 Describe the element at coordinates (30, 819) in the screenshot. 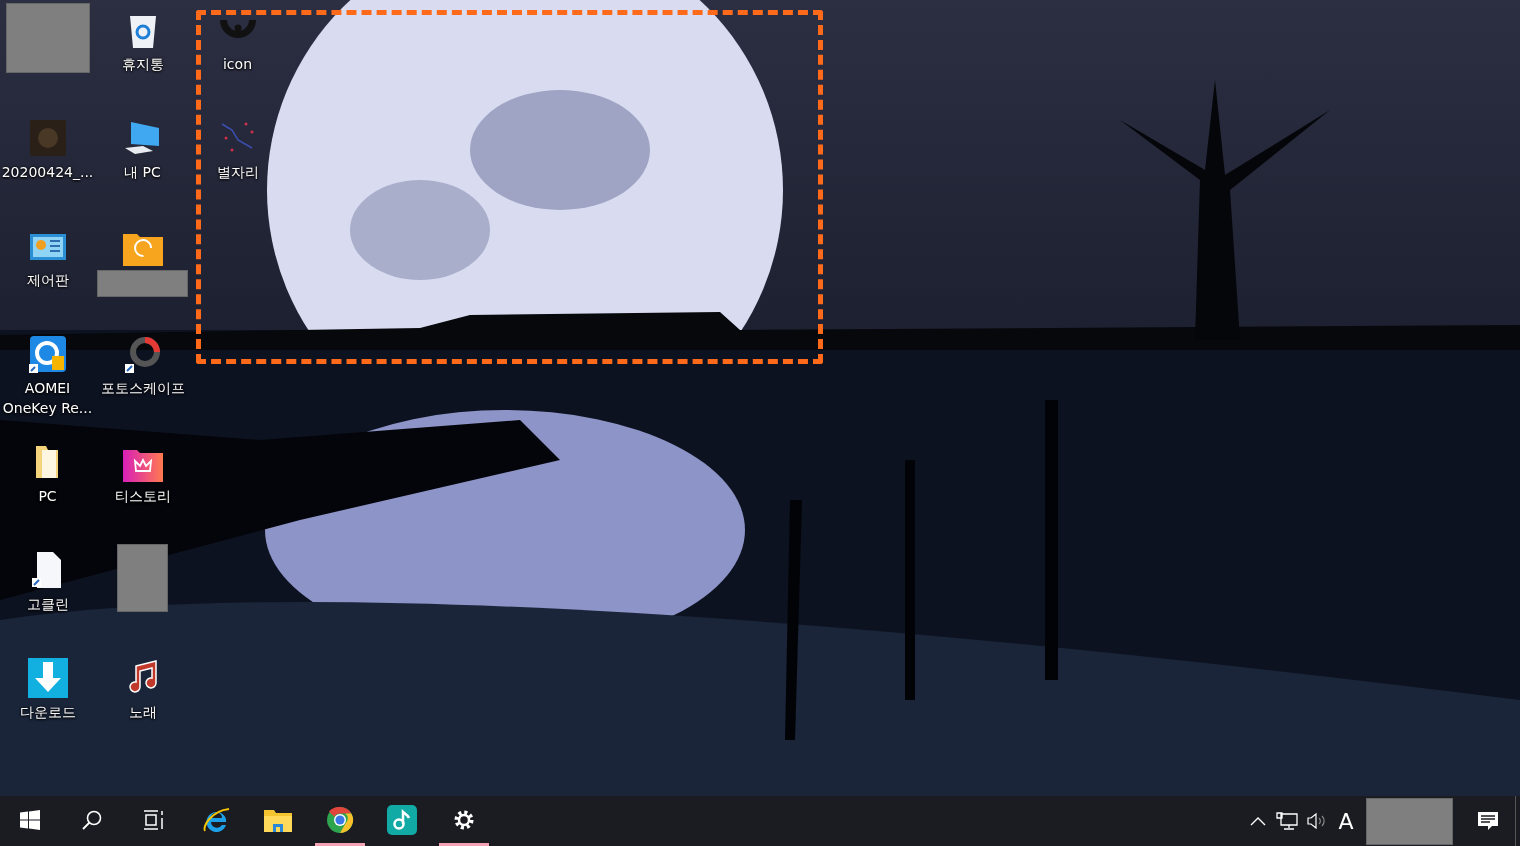

I see `windows-logo-icon` at that location.